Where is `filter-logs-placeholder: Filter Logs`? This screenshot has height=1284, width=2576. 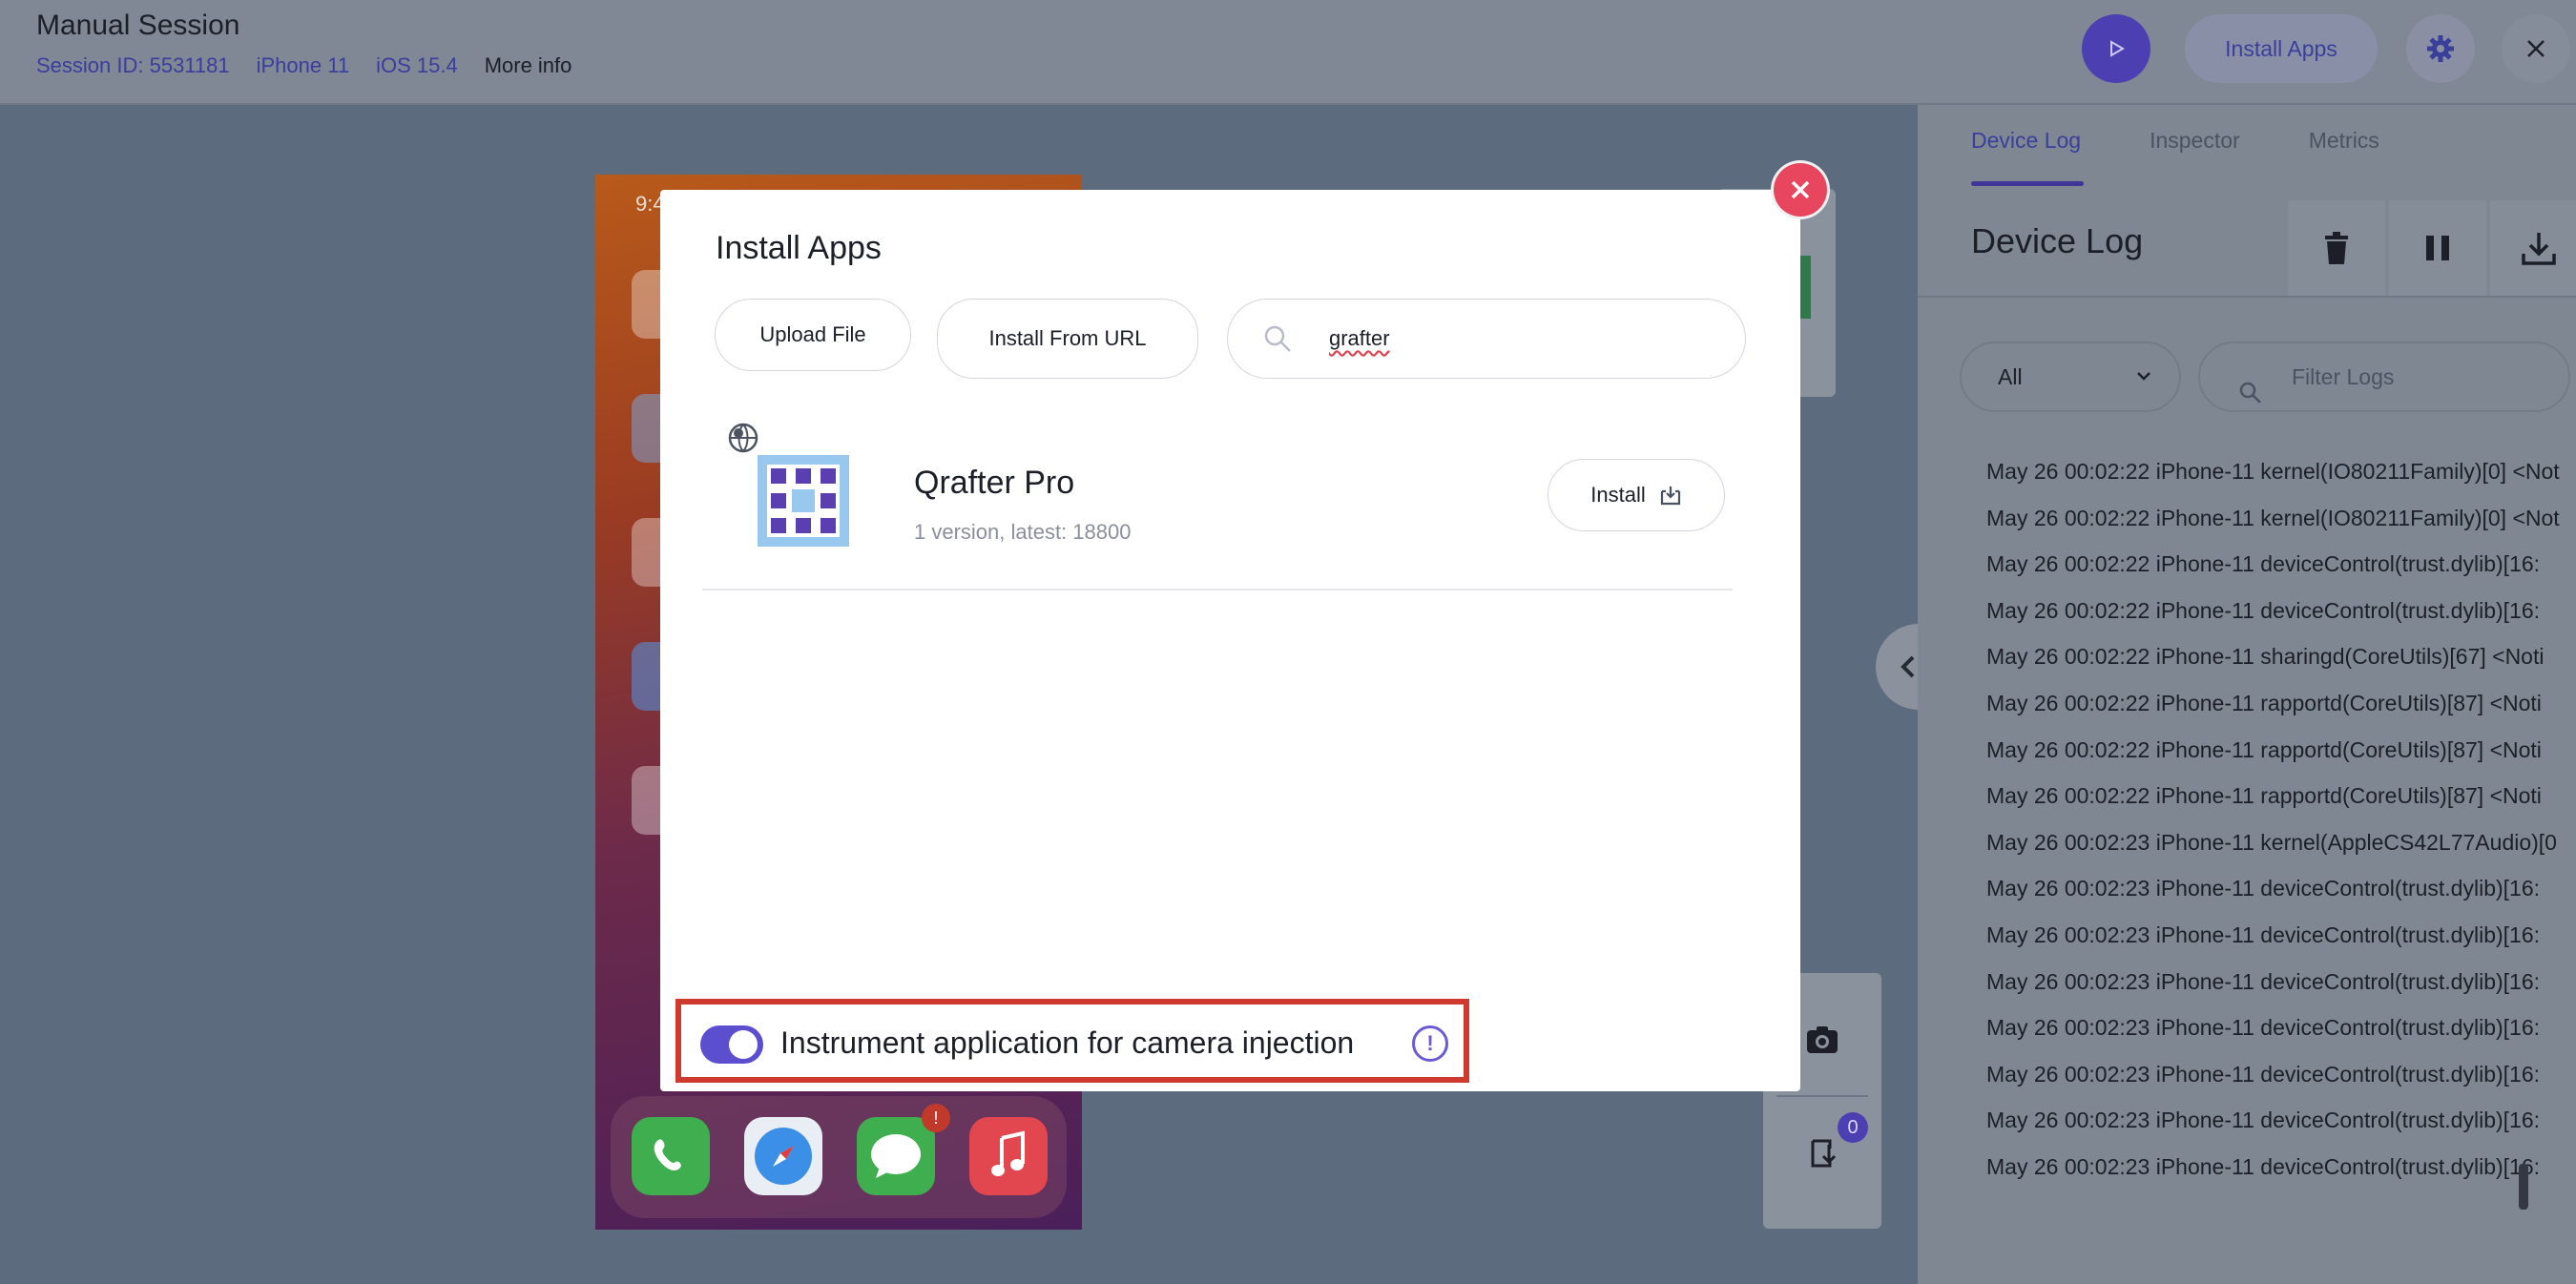 filter-logs-placeholder: Filter Logs is located at coordinates (2343, 376).